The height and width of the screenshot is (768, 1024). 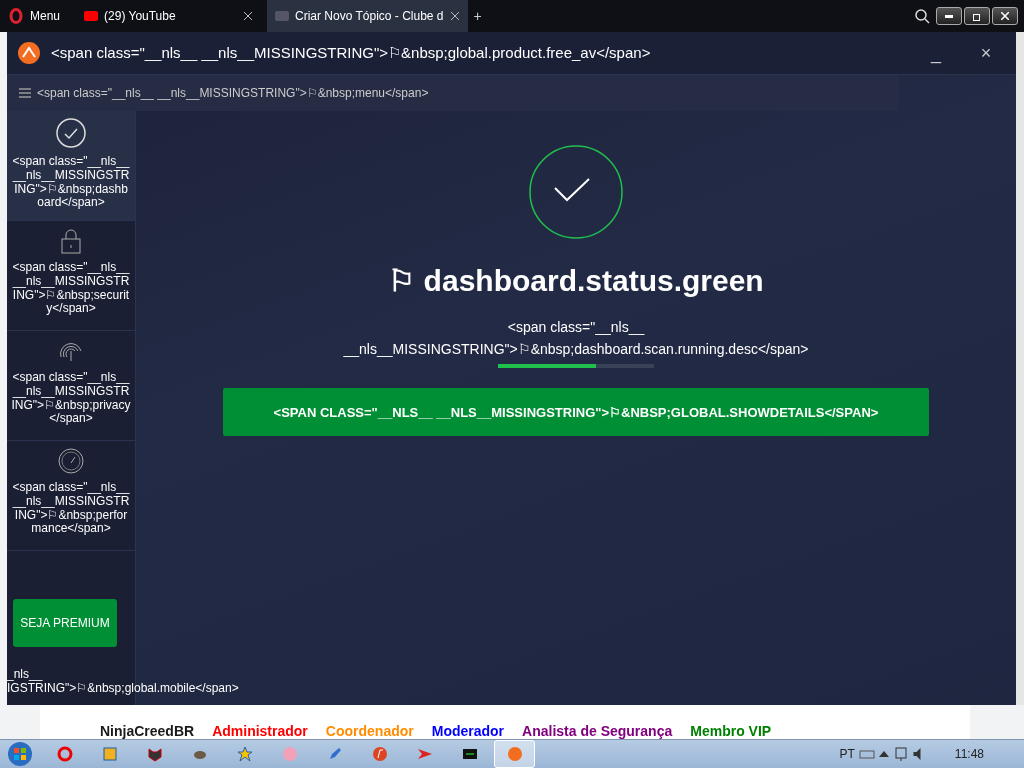 I want to click on send-icon, so click(x=424, y=754).